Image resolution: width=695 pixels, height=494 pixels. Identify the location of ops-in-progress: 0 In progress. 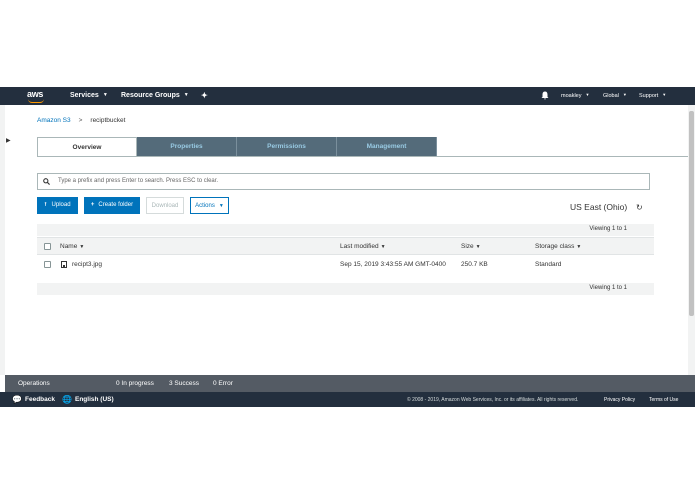
(135, 383).